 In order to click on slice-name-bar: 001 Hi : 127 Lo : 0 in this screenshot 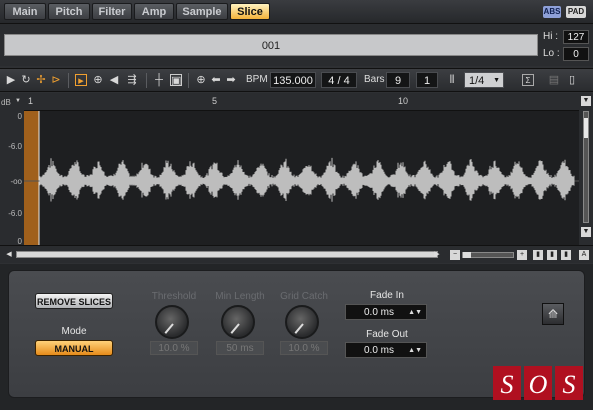, I will do `click(296, 45)`.